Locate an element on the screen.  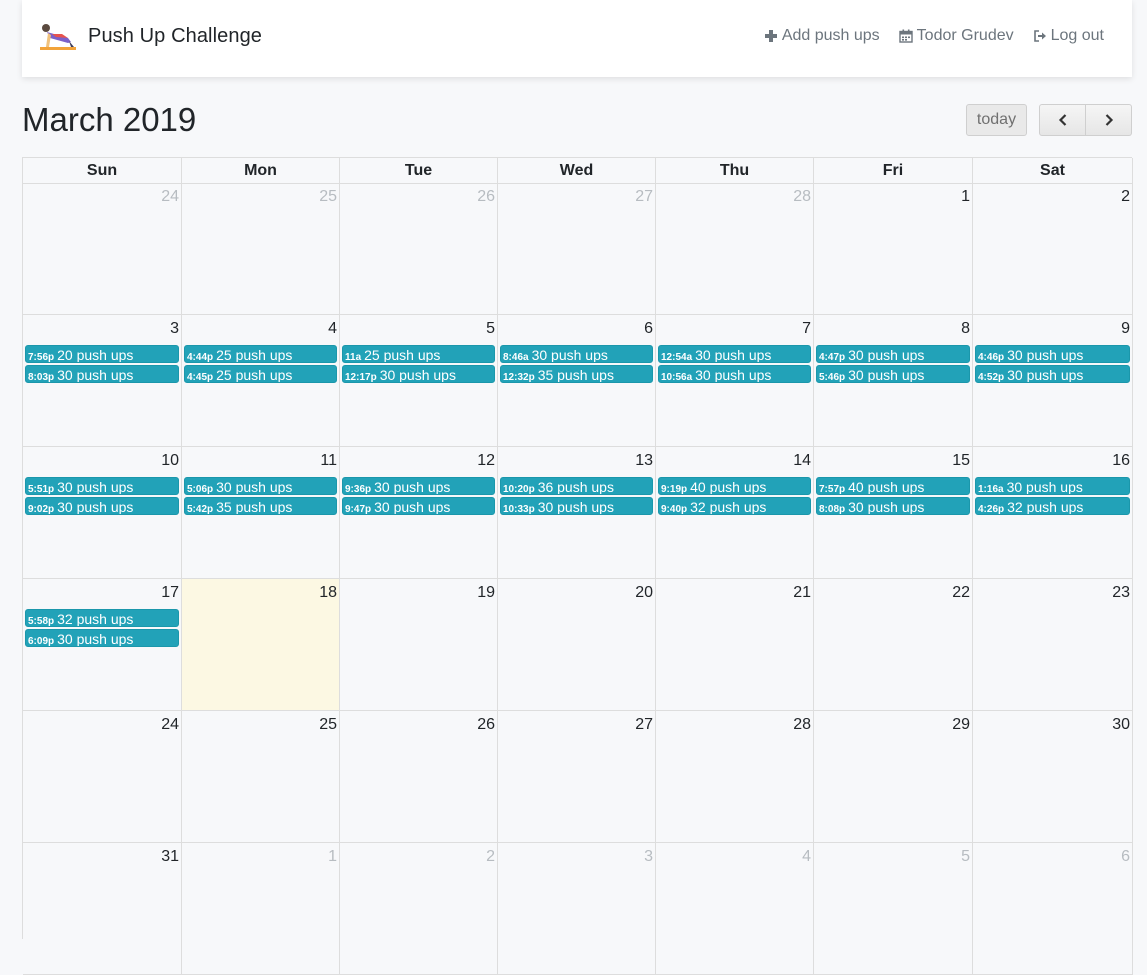
user-profile-link: Todor Grudev is located at coordinates (956, 36).